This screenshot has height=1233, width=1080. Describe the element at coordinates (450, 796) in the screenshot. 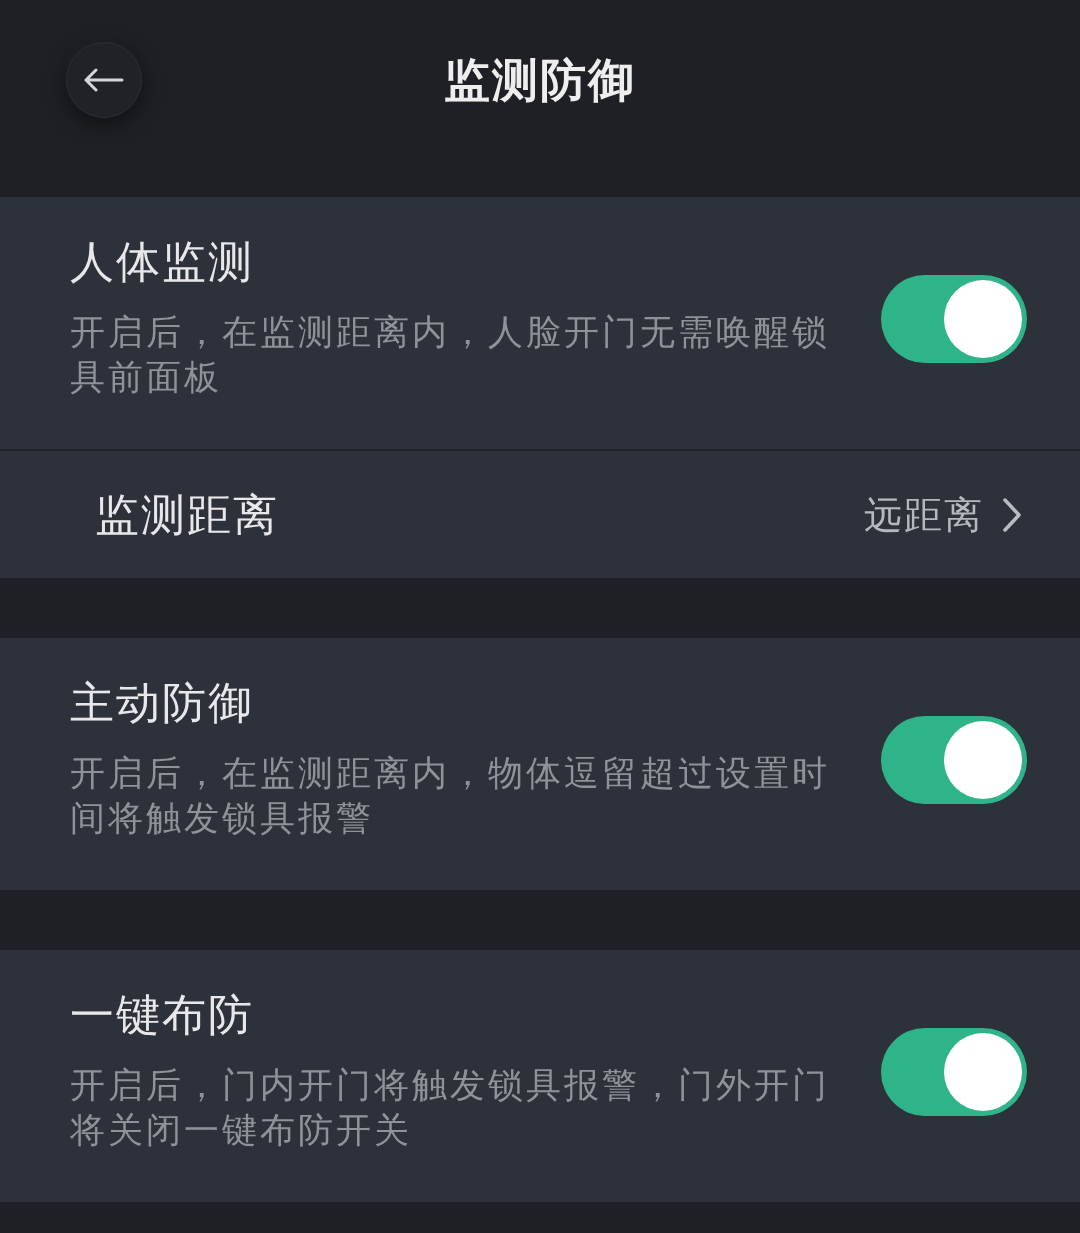

I see `setting-description: 开启后，在监测距离内，物体逗留超过设置时间将触发锁具报警` at that location.